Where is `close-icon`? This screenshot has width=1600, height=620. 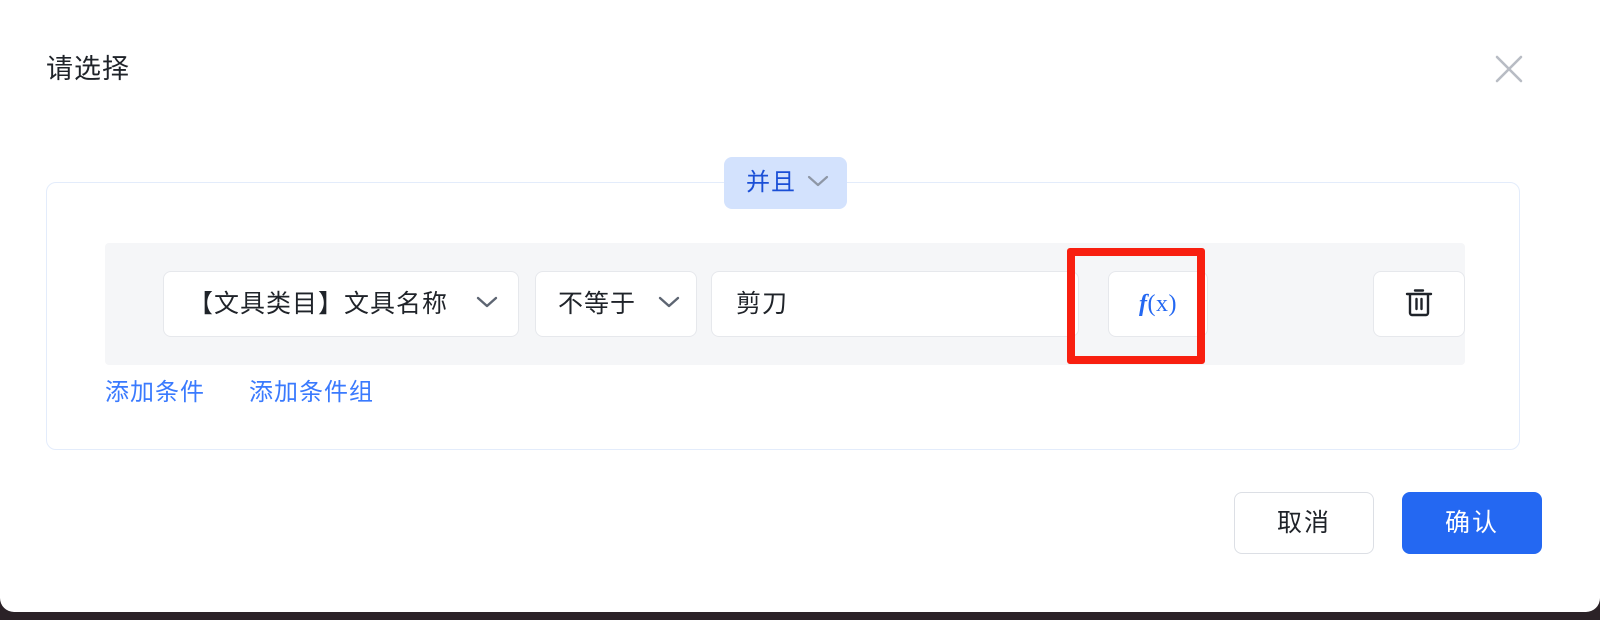
close-icon is located at coordinates (1509, 69).